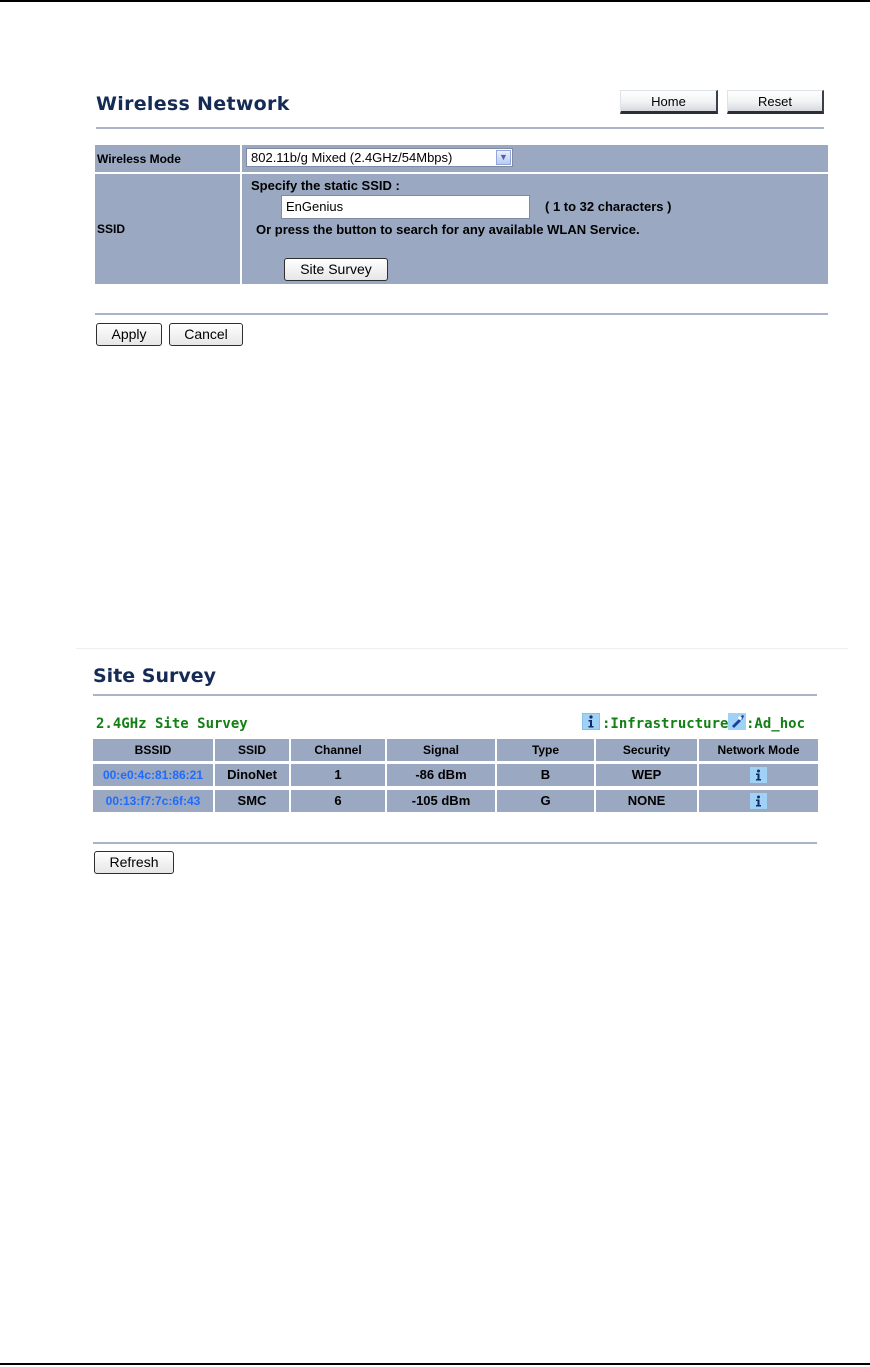 The image size is (870, 1367). I want to click on legend-adhoc-label: :Ad_hoc, so click(776, 724).